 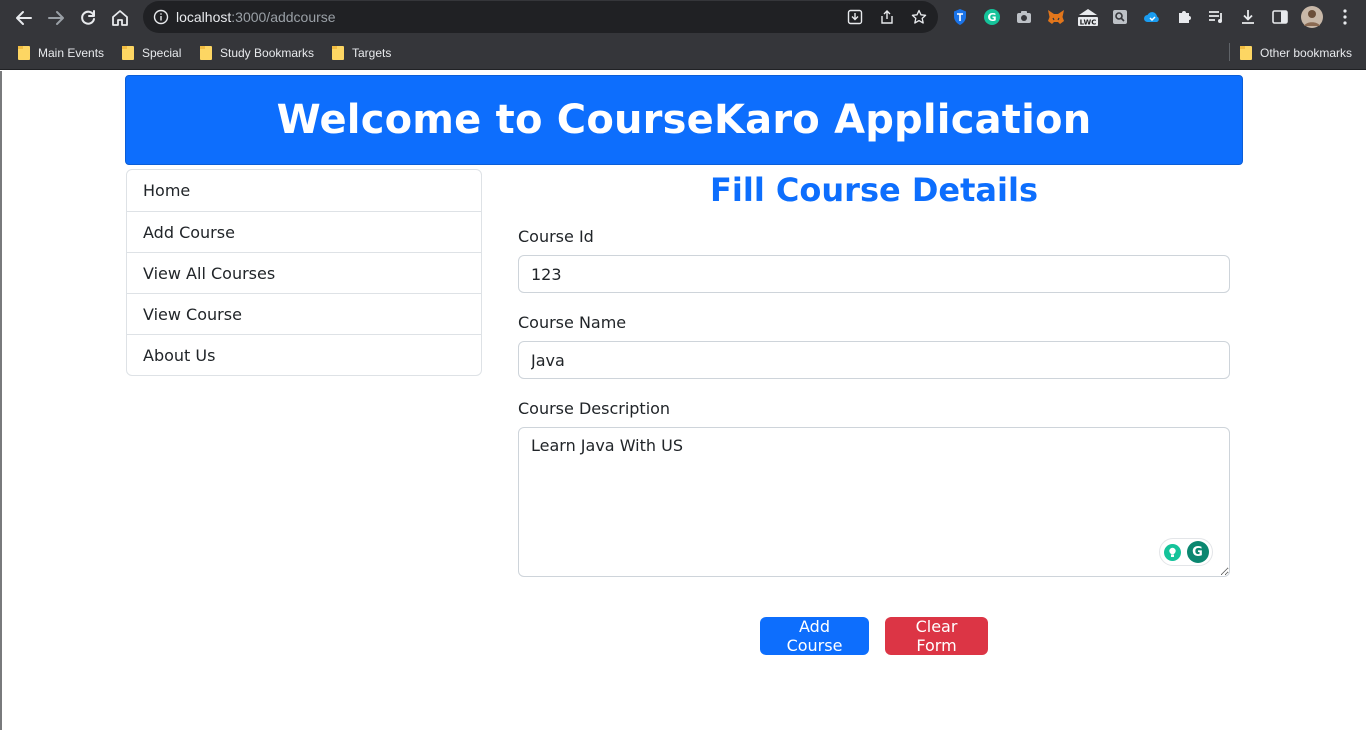 I want to click on cloud-icon, so click(x=1151, y=17).